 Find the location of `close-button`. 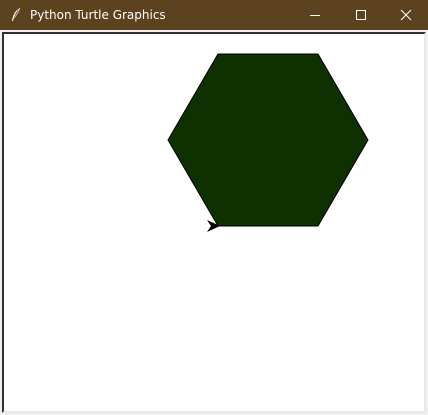

close-button is located at coordinates (405, 15).